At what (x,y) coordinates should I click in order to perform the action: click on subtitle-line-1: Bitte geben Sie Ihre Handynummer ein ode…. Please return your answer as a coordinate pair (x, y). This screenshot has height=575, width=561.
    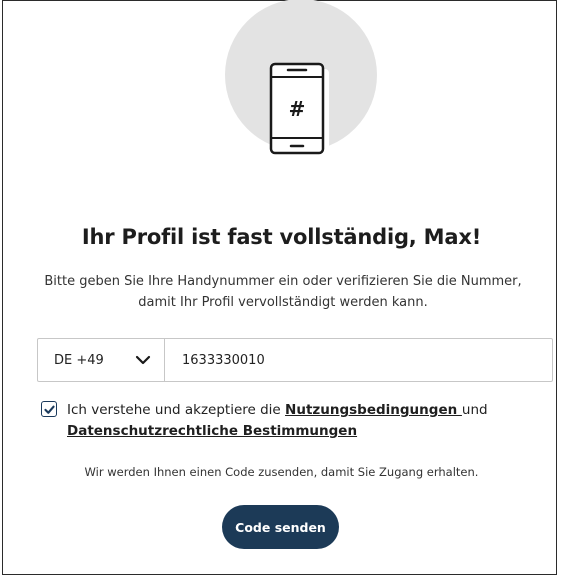
    Looking at the image, I should click on (283, 281).